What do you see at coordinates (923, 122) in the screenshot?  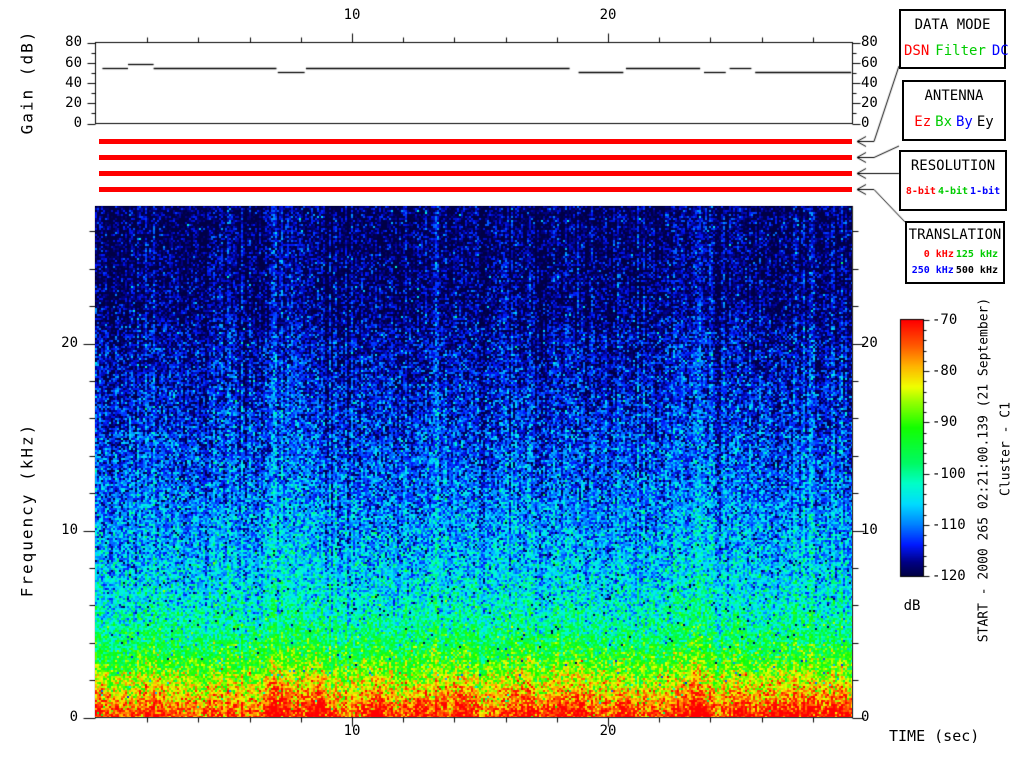 I see `legend-value: Ez` at bounding box center [923, 122].